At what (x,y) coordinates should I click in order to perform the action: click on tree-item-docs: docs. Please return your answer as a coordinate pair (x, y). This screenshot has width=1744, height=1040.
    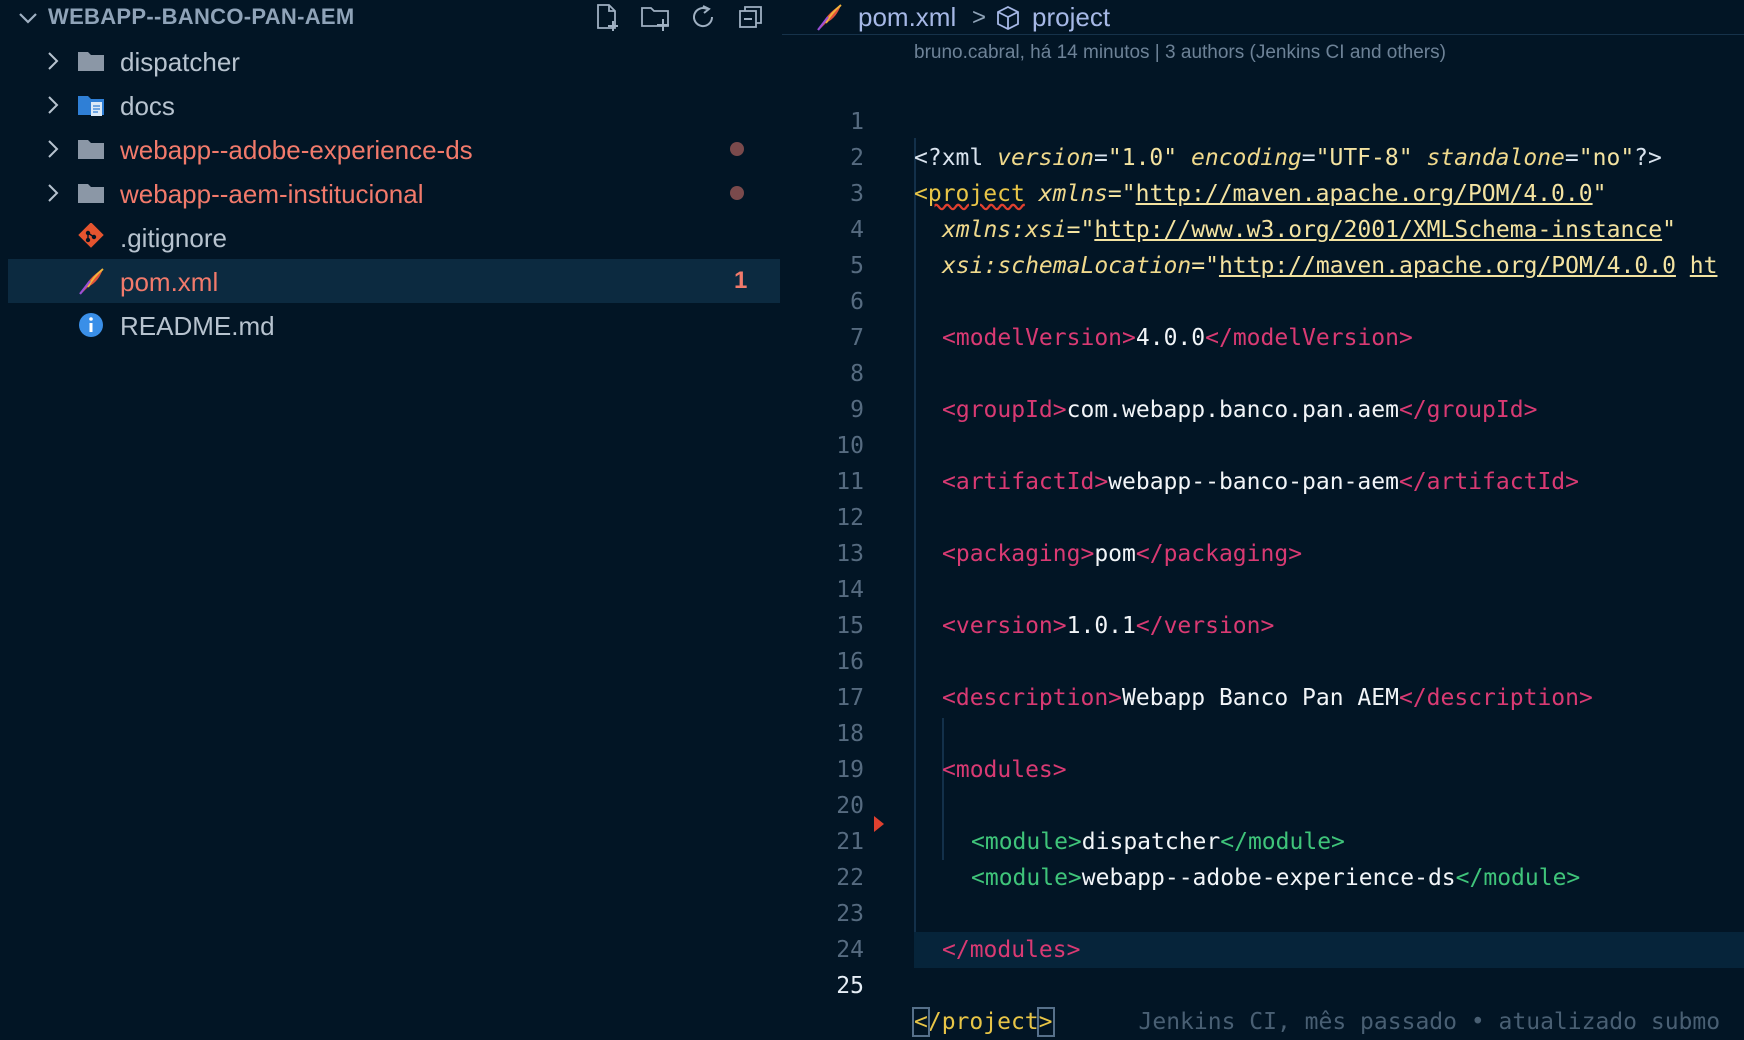
    Looking at the image, I should click on (394, 105).